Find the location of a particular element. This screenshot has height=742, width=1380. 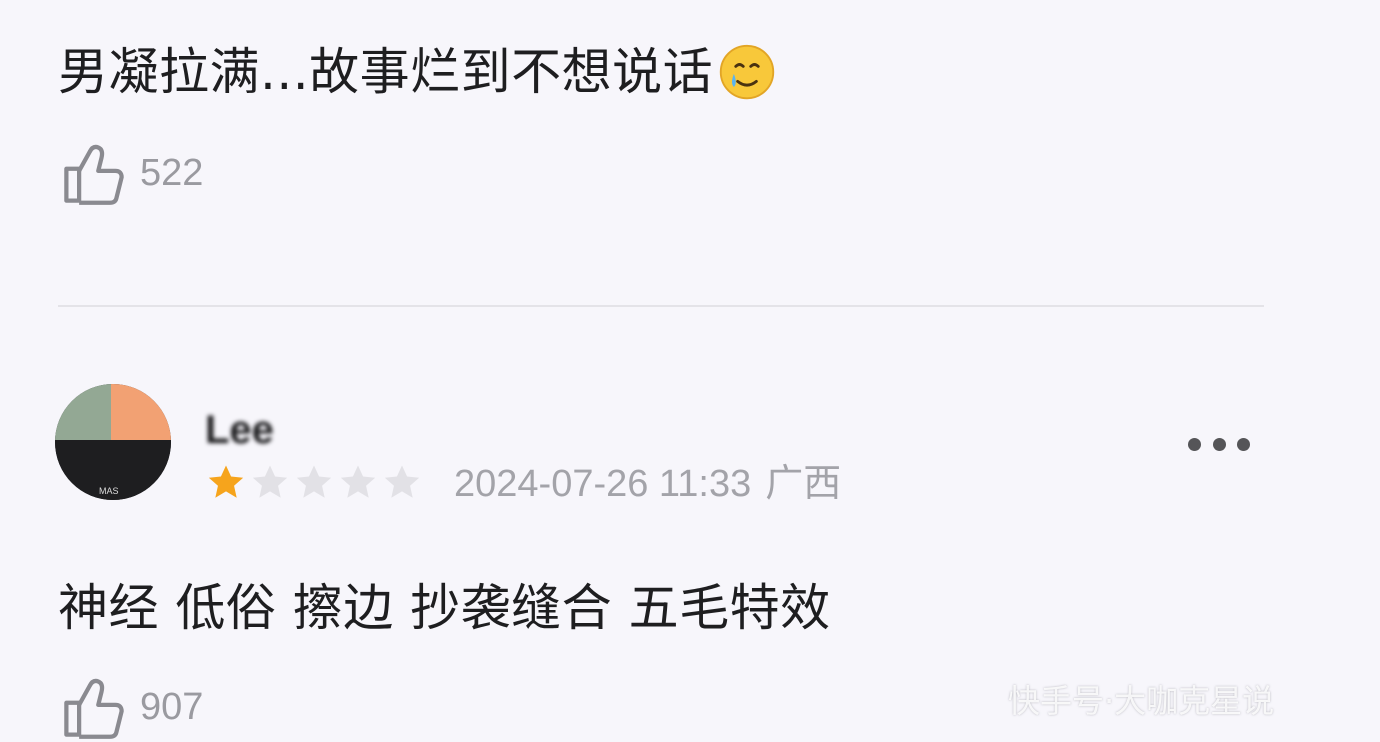

like-count: 907 is located at coordinates (172, 706).